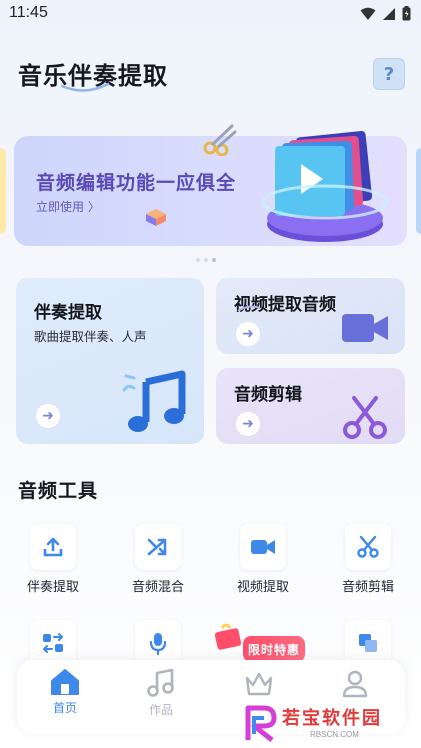 The width and height of the screenshot is (421, 748). What do you see at coordinates (389, 13) in the screenshot?
I see `signal-icon` at bounding box center [389, 13].